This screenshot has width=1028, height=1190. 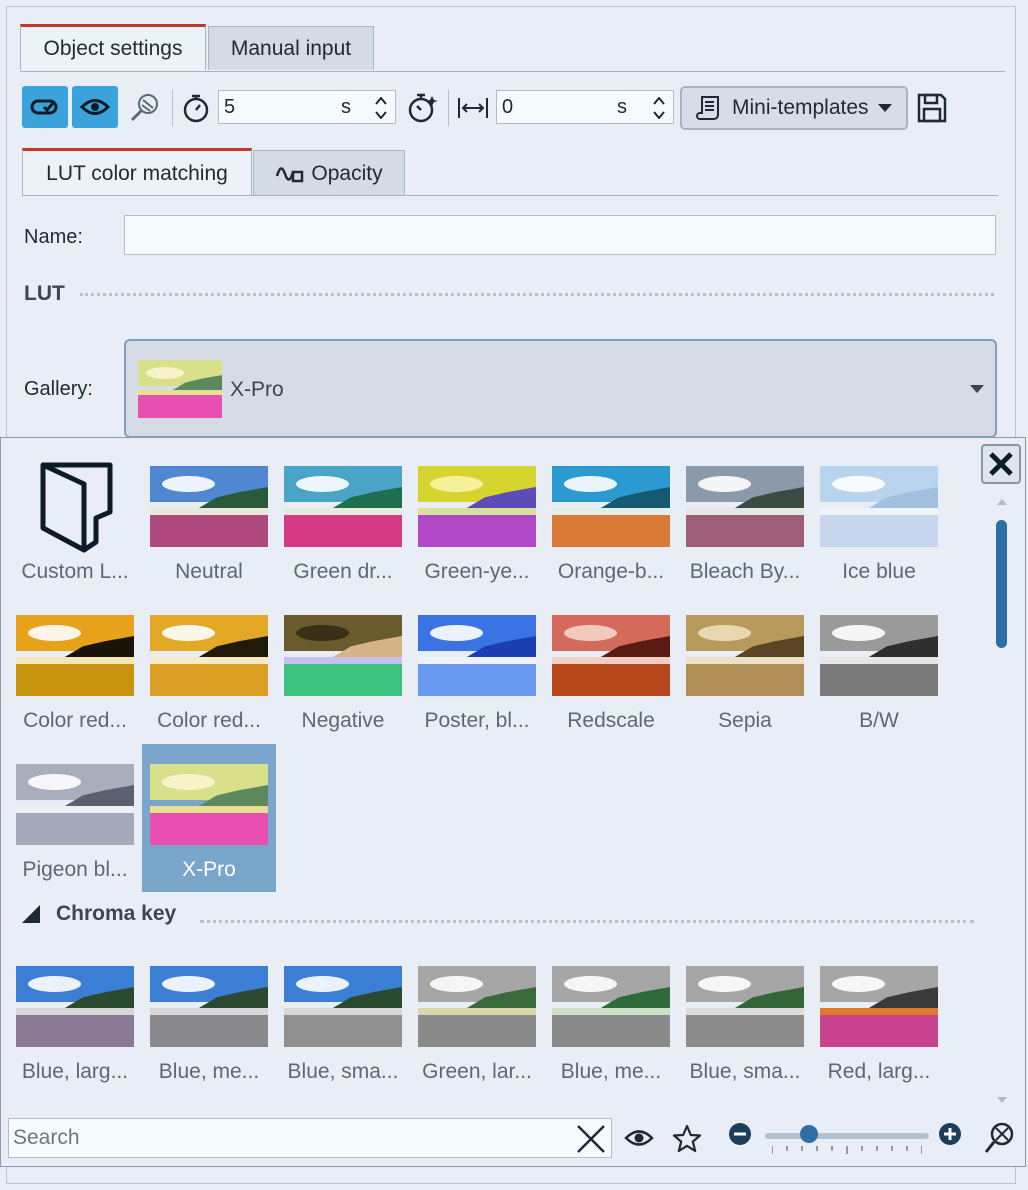 I want to click on tab-label: Opacity, so click(x=347, y=173).